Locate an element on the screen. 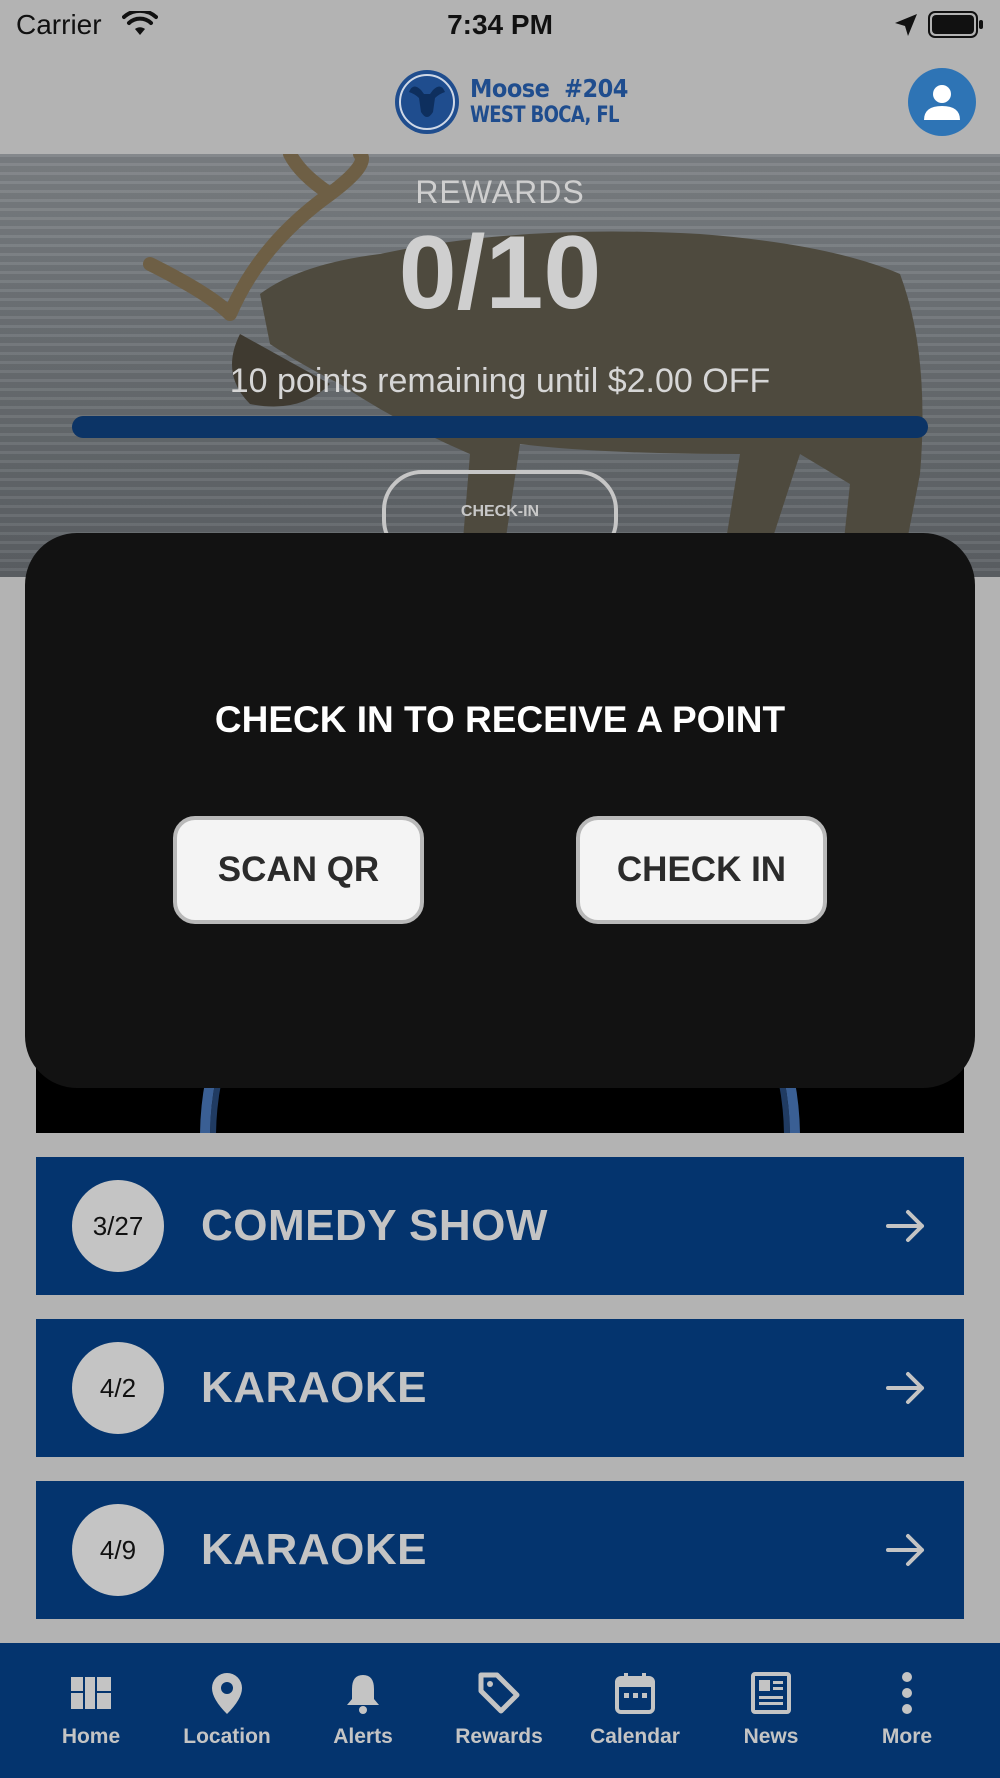  tab-alerts: Alerts is located at coordinates (363, 1710).